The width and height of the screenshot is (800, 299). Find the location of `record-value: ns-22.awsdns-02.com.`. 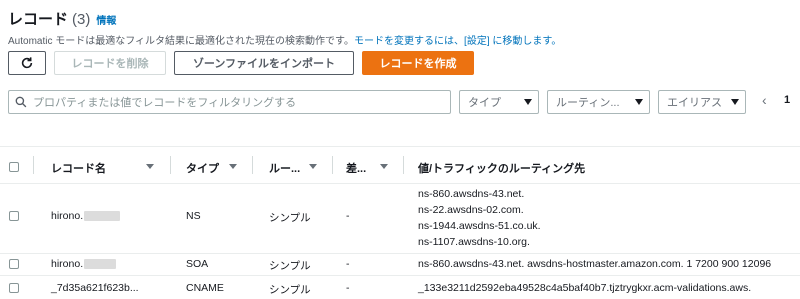

record-value: ns-22.awsdns-02.com. is located at coordinates (471, 210).